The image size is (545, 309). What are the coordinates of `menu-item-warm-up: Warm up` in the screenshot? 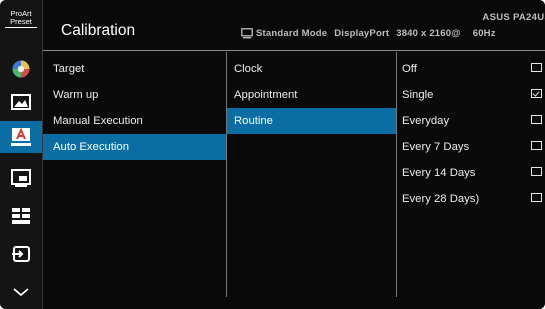 It's located at (134, 95).